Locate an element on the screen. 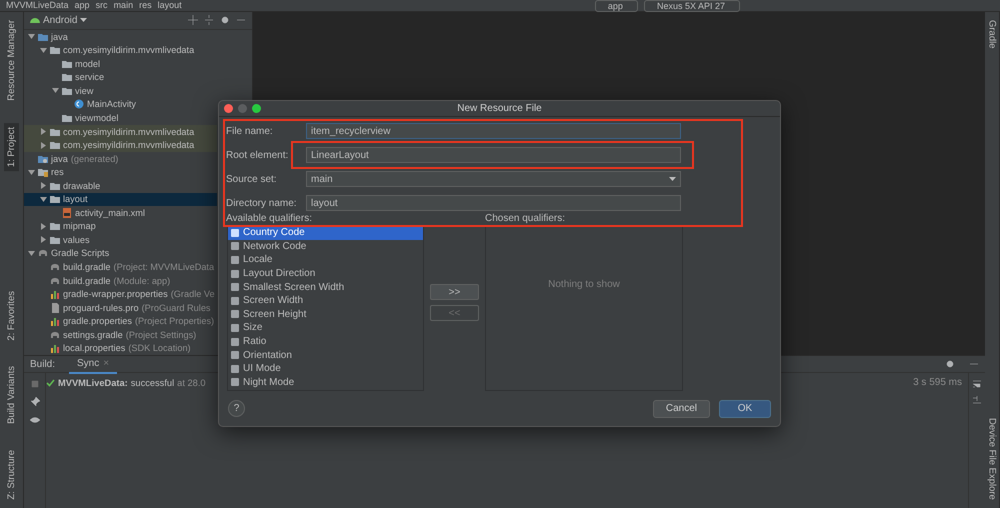 This screenshot has height=508, width=1000. qualifier-item: Network Code is located at coordinates (325, 247).